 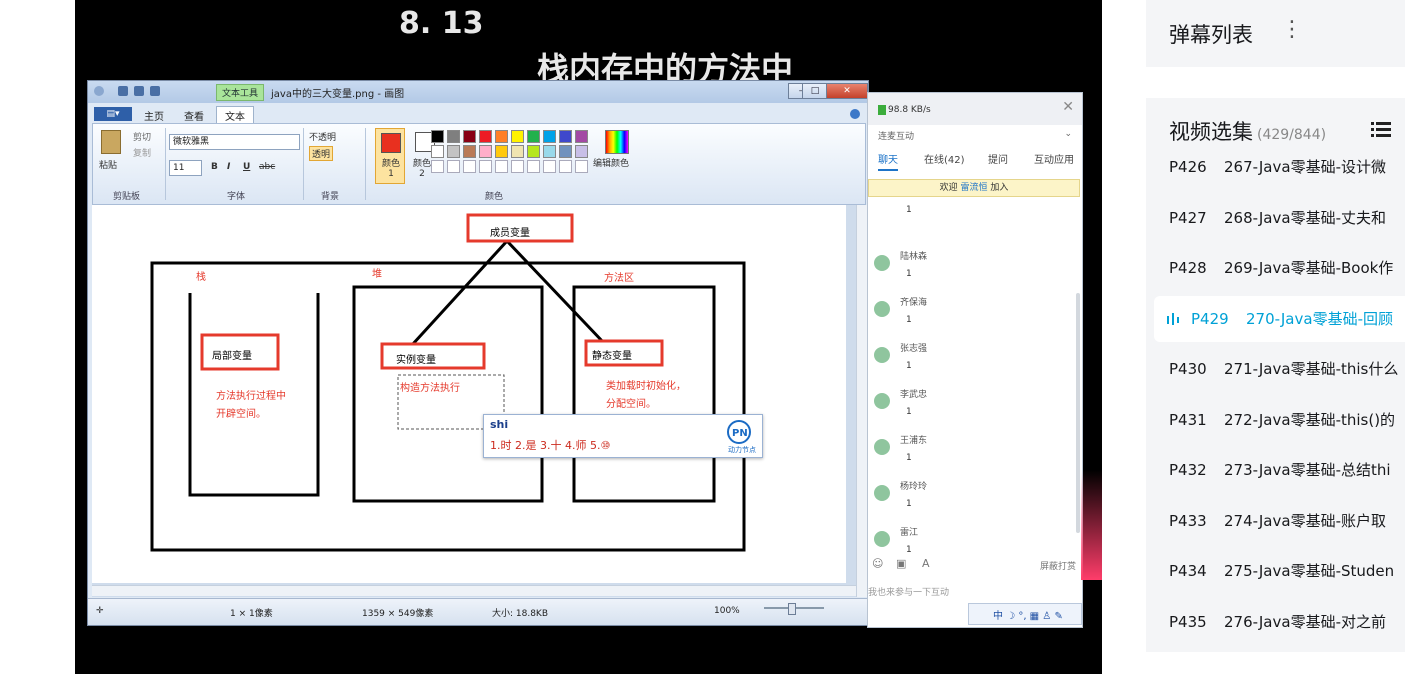 I want to click on background-group-label: 背景, so click(x=330, y=197).